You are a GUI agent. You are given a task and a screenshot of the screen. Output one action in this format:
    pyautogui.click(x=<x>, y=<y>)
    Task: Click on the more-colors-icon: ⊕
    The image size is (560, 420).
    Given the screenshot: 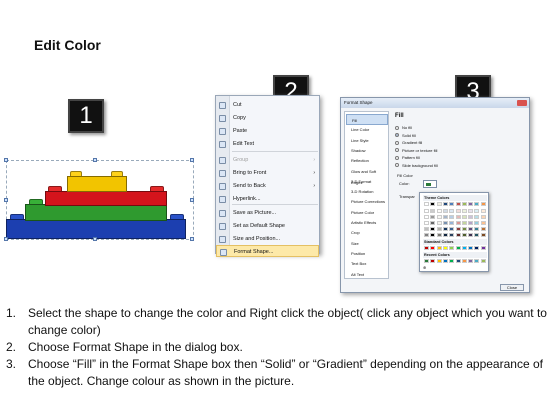 What is the action you would take?
    pyautogui.click(x=424, y=267)
    